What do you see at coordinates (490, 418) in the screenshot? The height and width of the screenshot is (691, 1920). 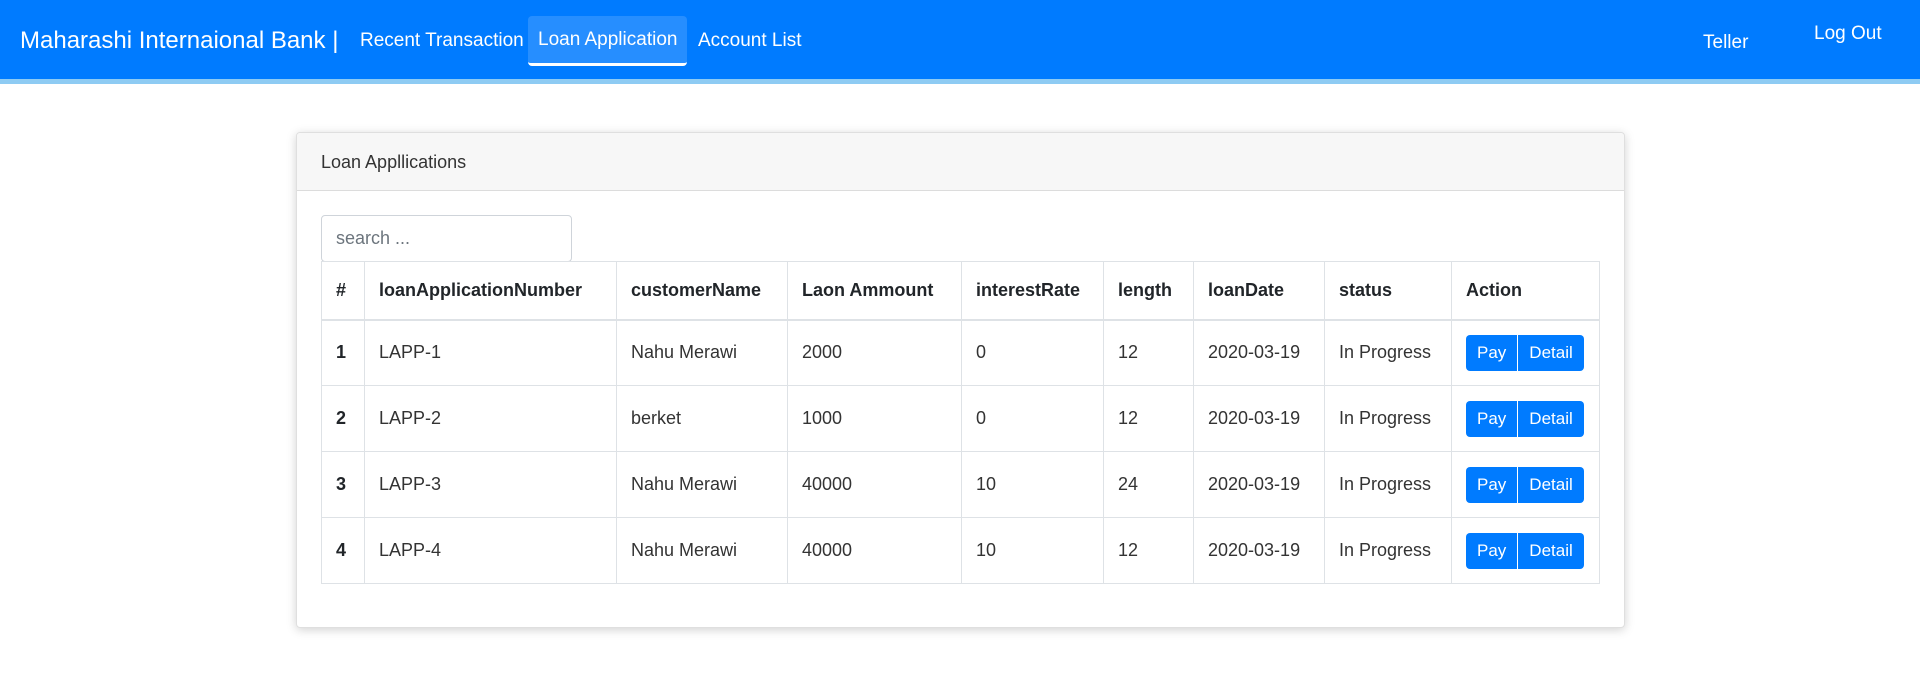 I see `cell-loan-application-number: LAPP-2` at bounding box center [490, 418].